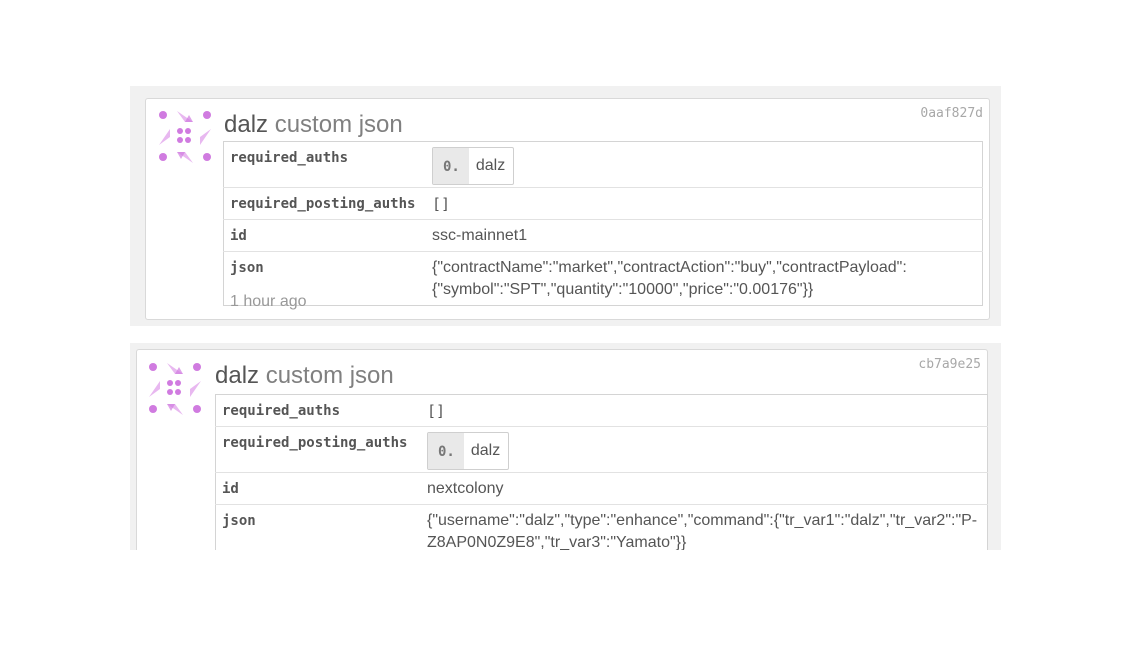  What do you see at coordinates (602, 411) in the screenshot?
I see `table-row: required_auths []` at bounding box center [602, 411].